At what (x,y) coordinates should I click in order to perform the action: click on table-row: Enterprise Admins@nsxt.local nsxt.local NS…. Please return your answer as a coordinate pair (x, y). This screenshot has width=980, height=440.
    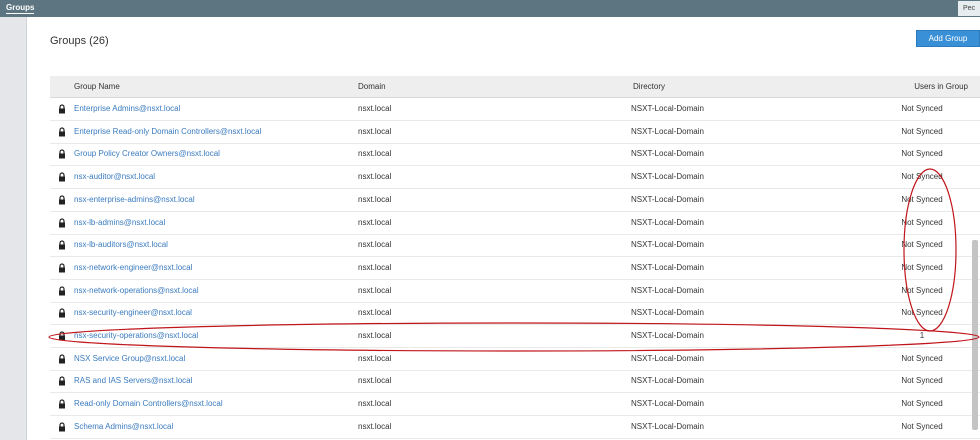
    Looking at the image, I should click on (515, 109).